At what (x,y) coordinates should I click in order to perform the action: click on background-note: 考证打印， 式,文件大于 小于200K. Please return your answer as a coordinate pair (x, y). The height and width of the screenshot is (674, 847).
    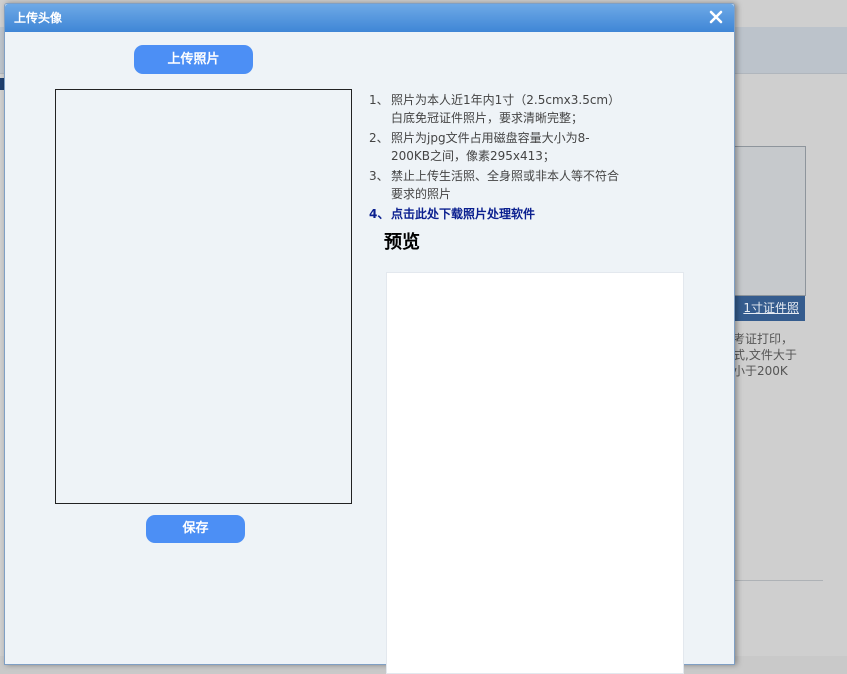
    Looking at the image, I should click on (769, 355).